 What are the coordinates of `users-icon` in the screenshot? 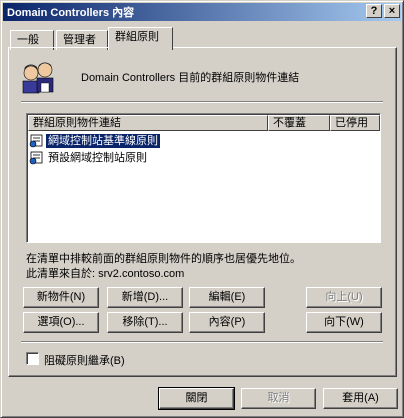 It's located at (41, 77).